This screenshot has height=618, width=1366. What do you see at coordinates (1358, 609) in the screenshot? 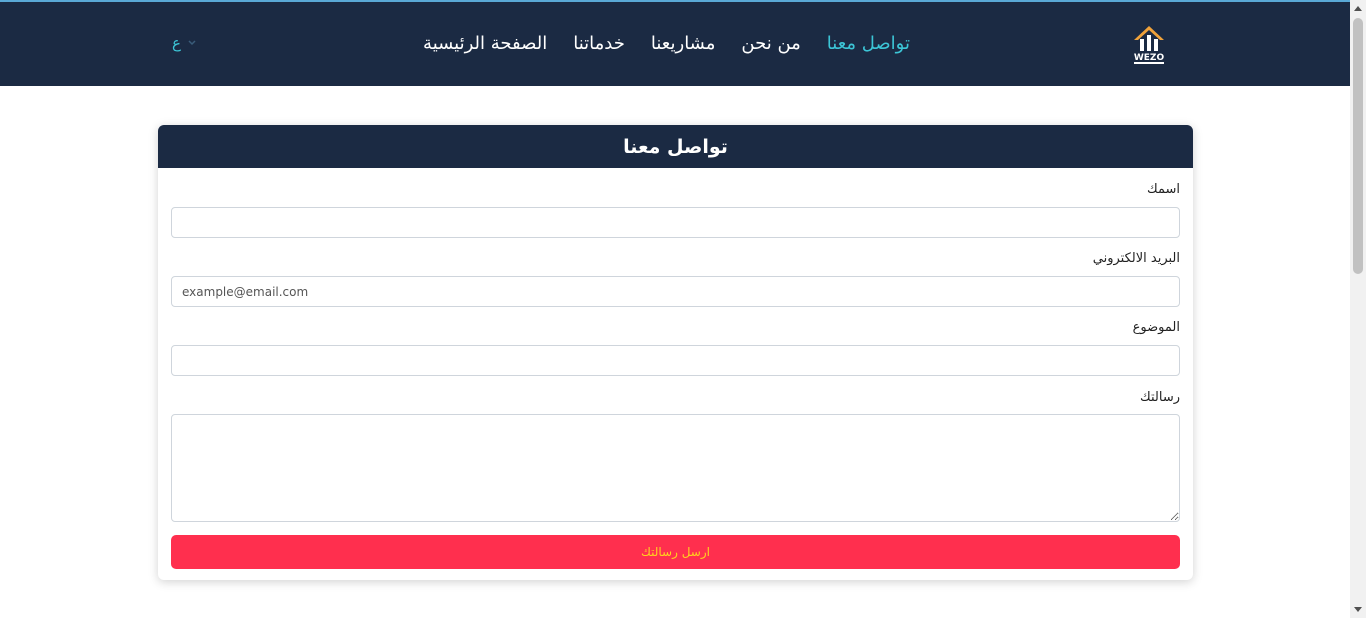
I see `scroll-down-icon` at bounding box center [1358, 609].